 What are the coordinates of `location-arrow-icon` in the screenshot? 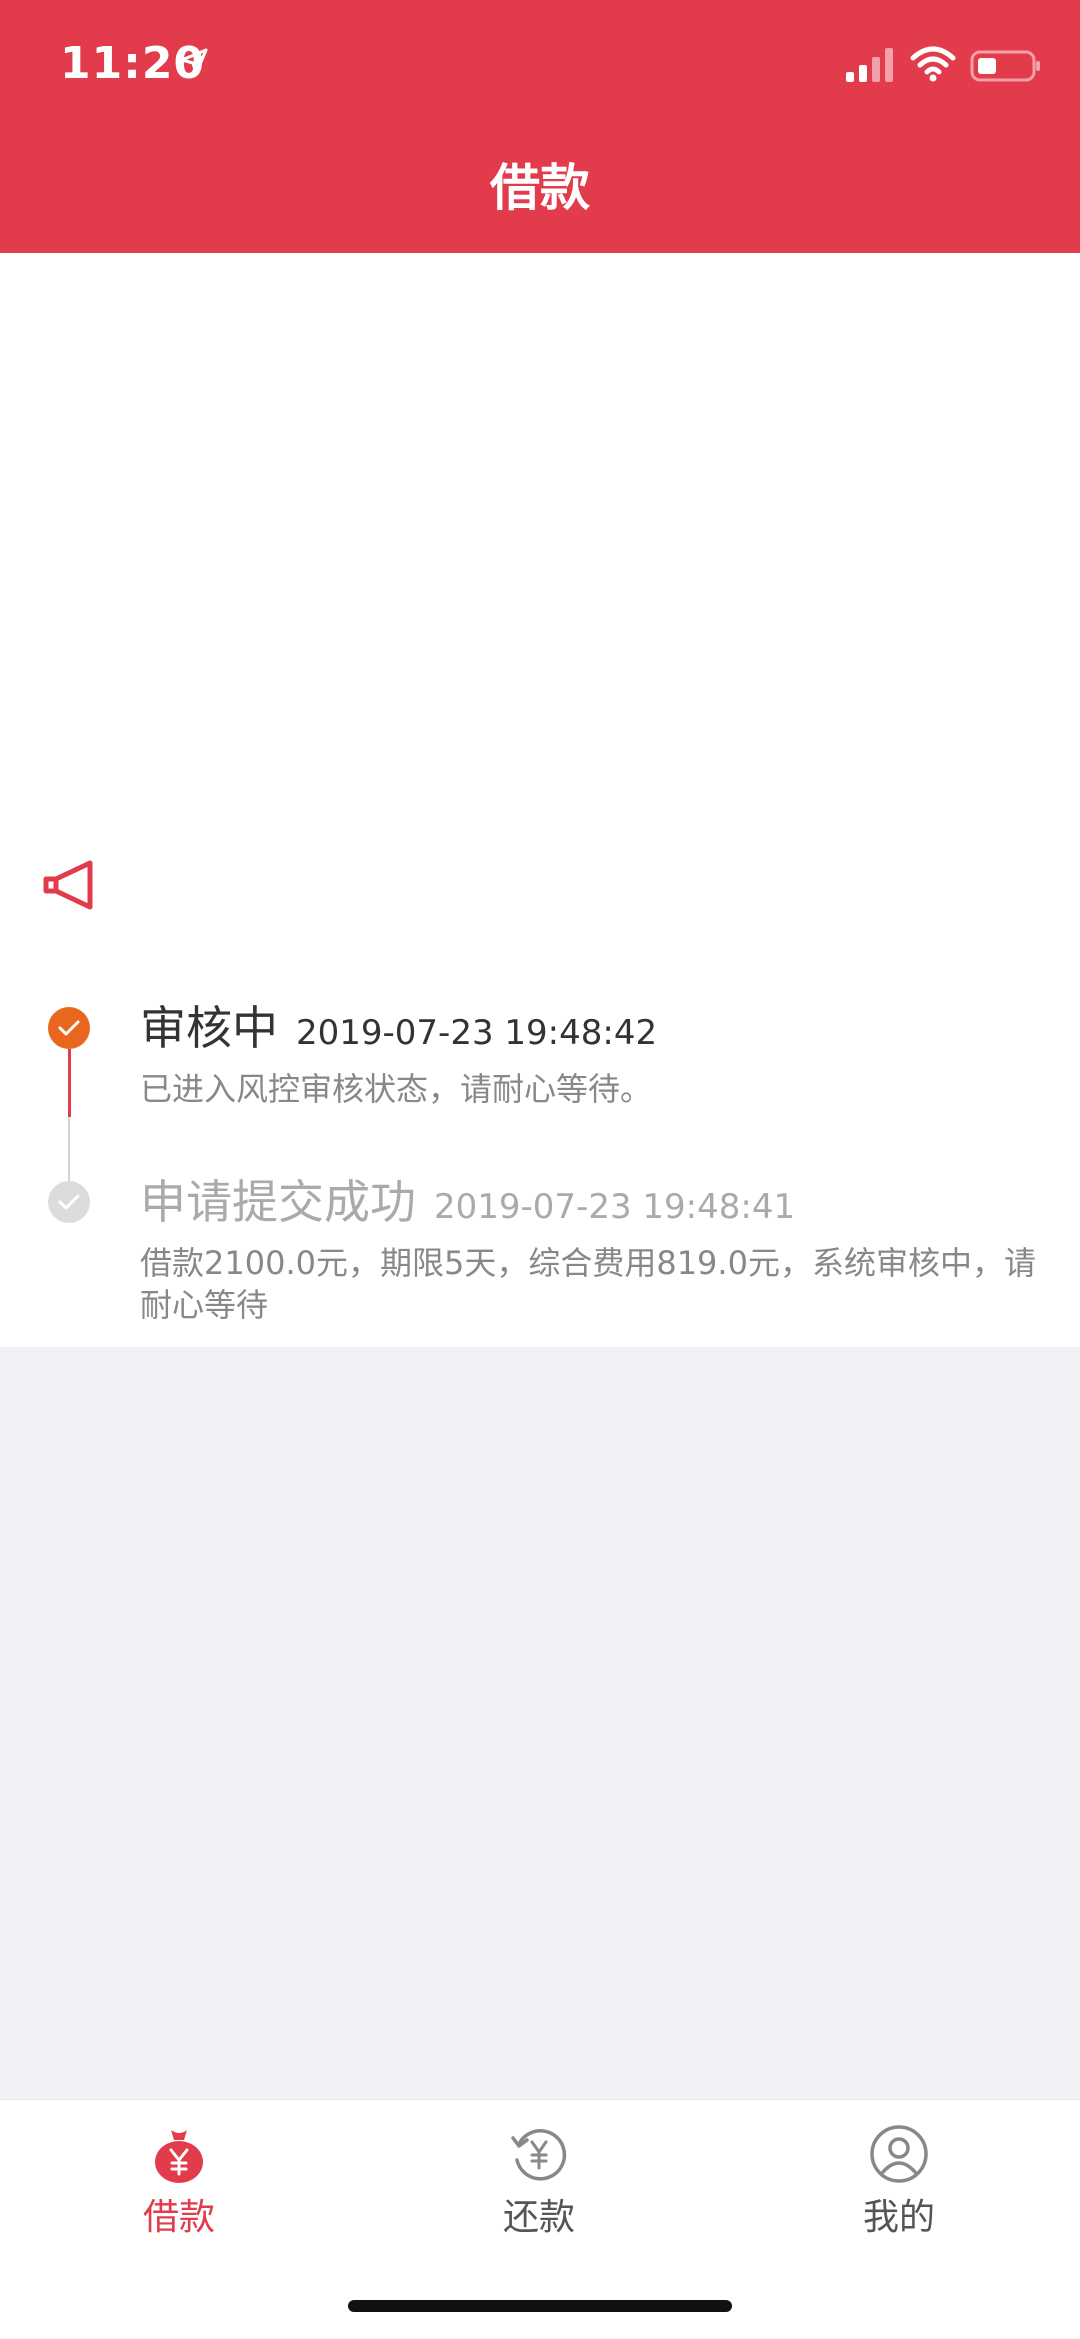 It's located at (194, 62).